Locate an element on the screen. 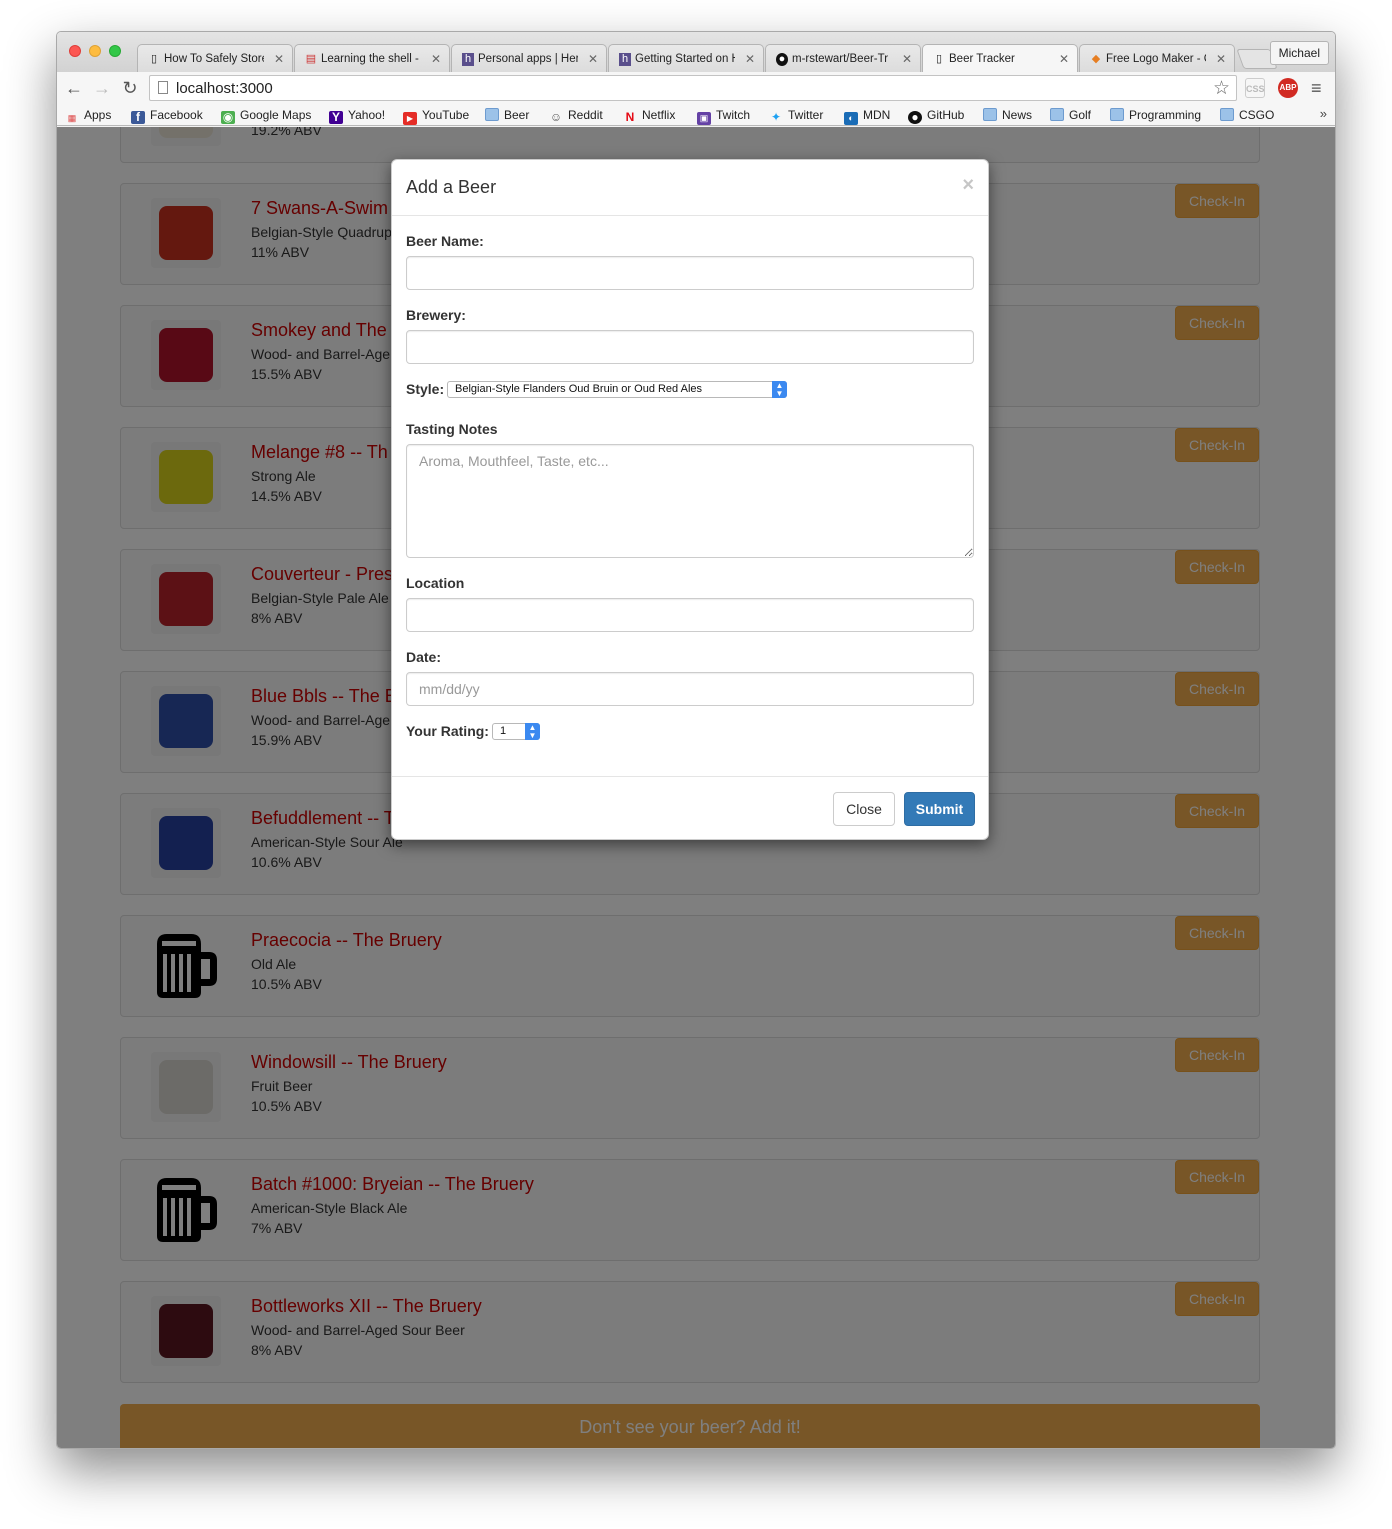 The image size is (1392, 1529). tasting-notes-textarea is located at coordinates (690, 501).